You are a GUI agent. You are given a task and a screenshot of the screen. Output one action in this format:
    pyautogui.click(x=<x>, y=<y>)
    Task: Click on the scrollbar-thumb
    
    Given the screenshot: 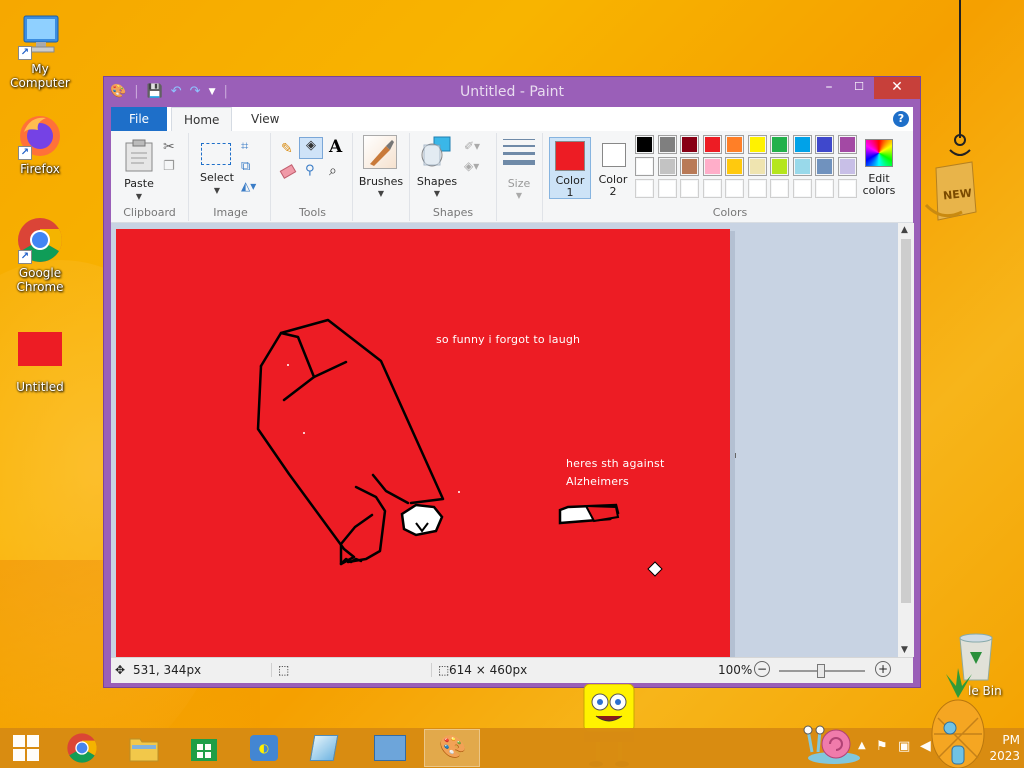 What is the action you would take?
    pyautogui.click(x=906, y=421)
    